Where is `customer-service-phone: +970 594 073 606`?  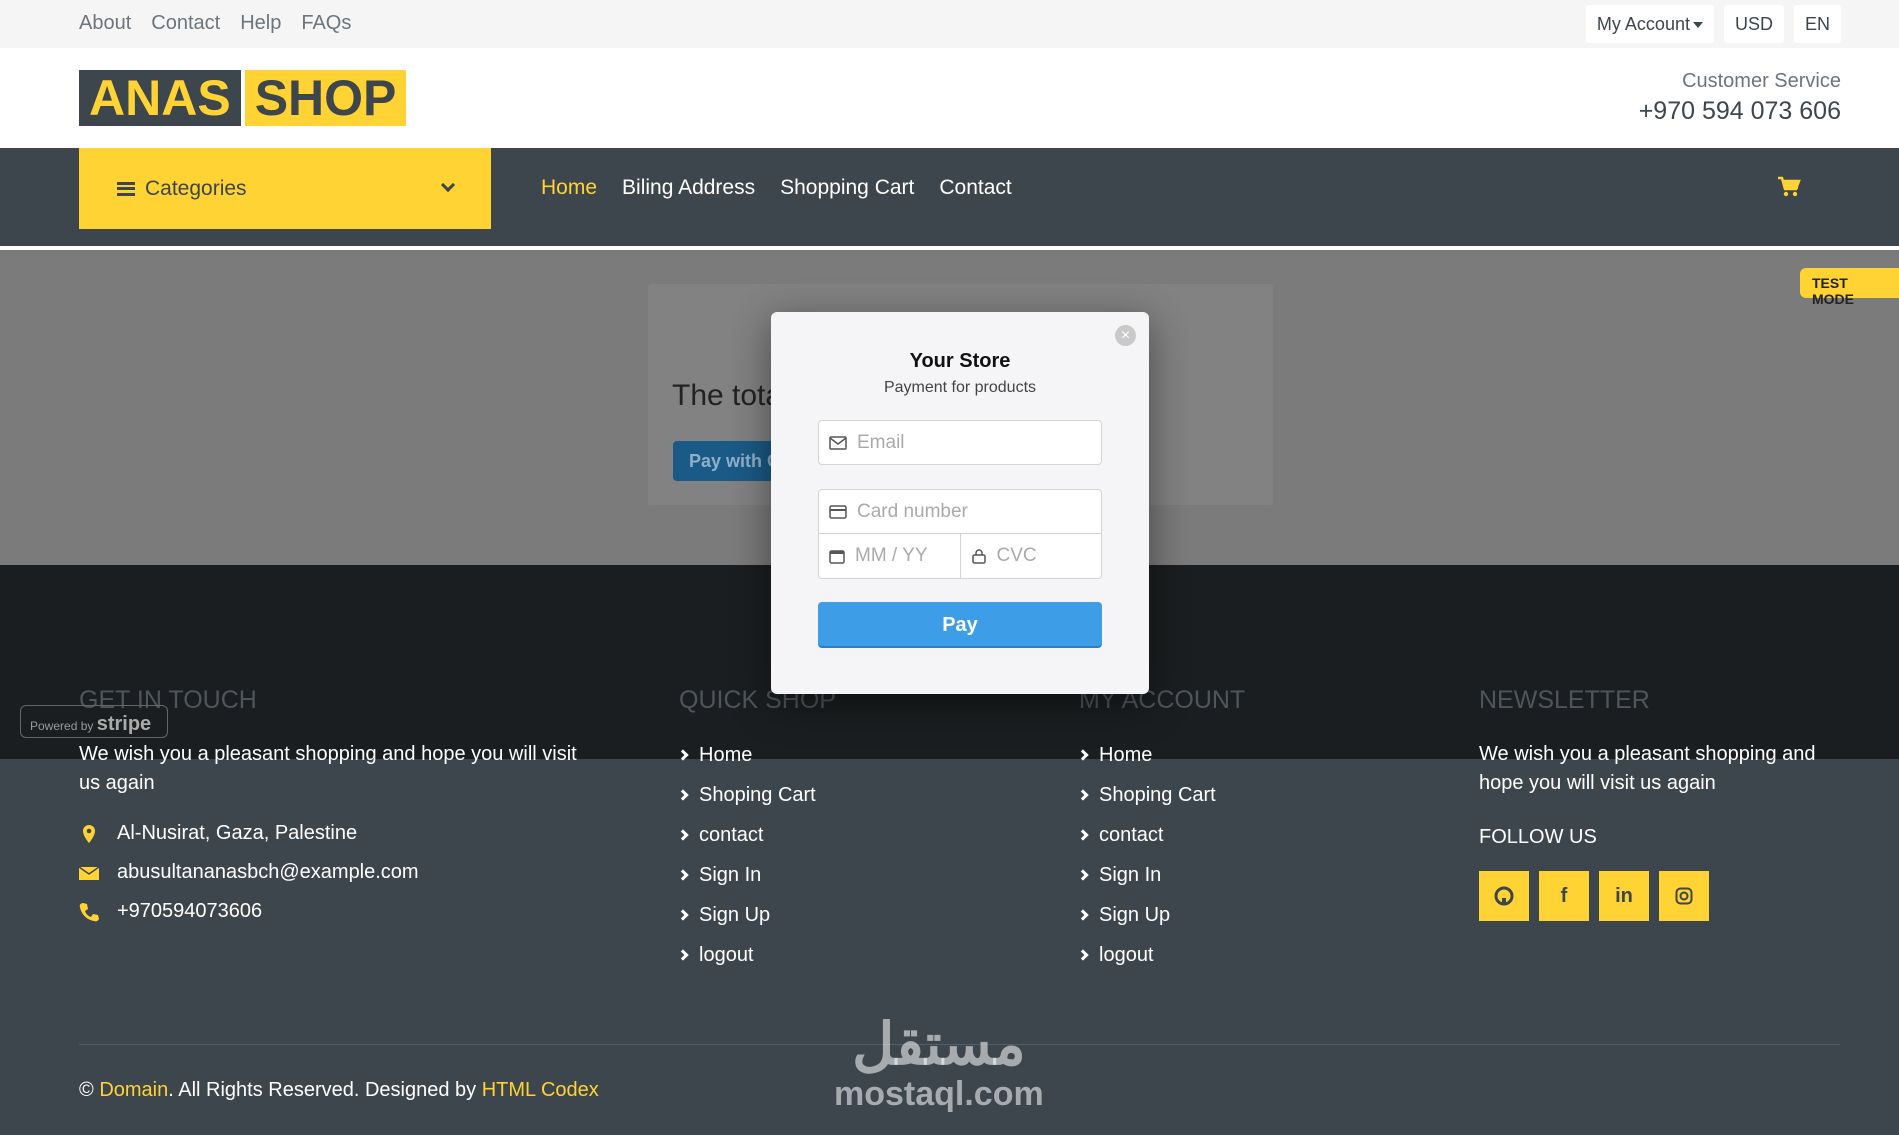
customer-service-phone: +970 594 073 606 is located at coordinates (1739, 111).